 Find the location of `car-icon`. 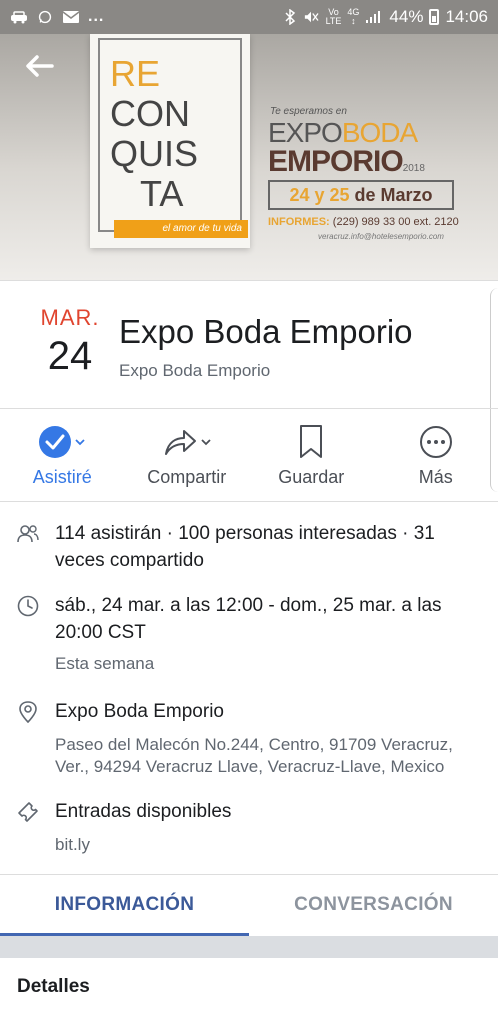

car-icon is located at coordinates (19, 17).